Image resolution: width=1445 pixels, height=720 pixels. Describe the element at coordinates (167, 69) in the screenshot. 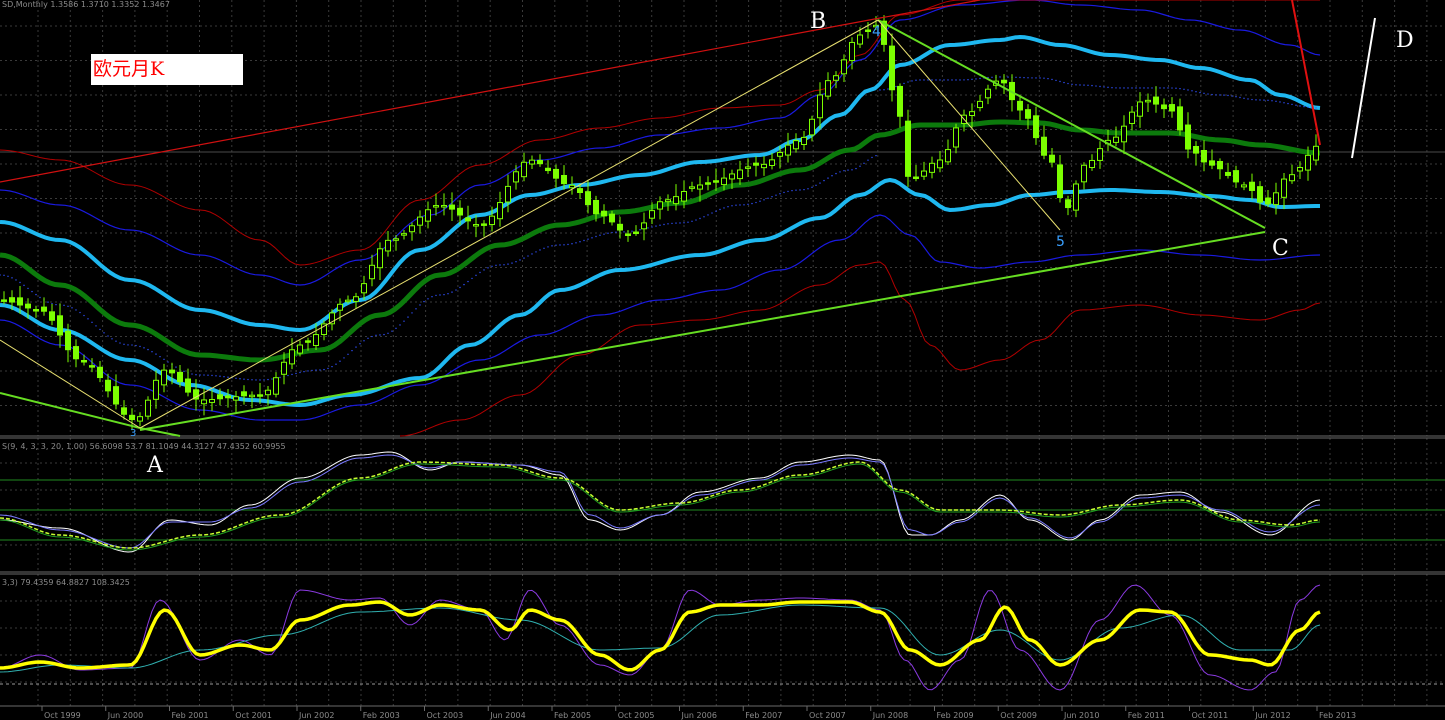

I see `chart-title-box: 欧元月K` at that location.